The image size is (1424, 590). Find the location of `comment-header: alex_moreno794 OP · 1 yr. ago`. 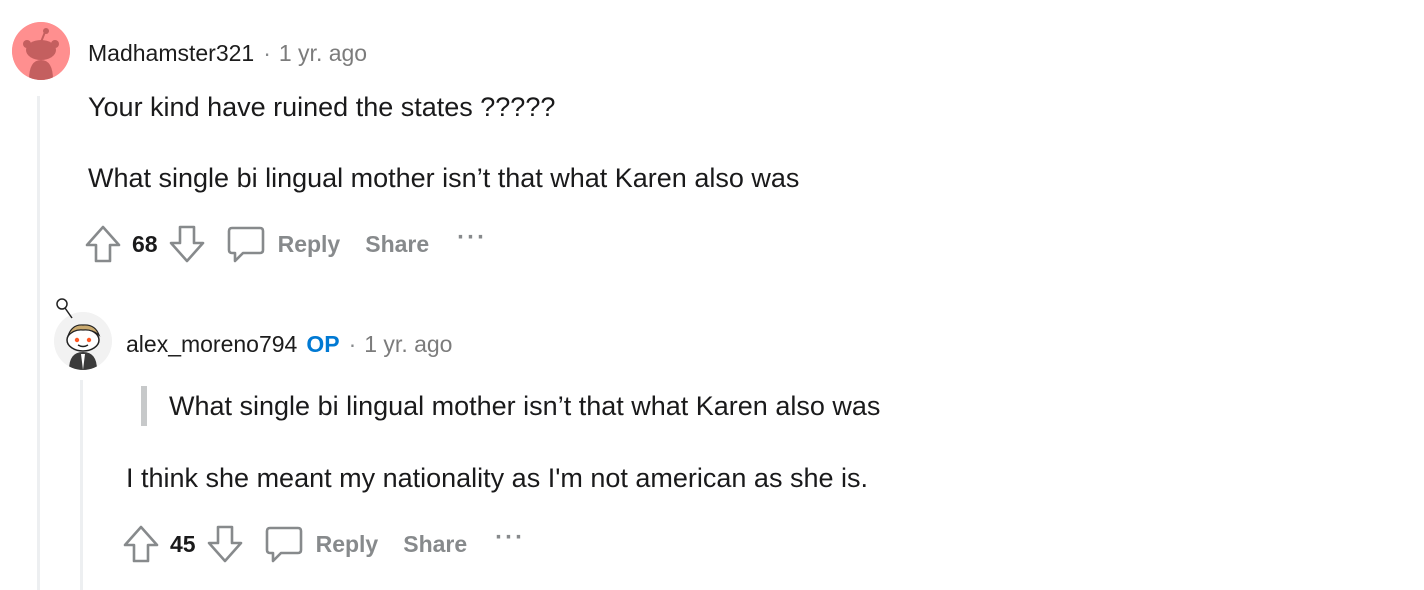

comment-header: alex_moreno794 OP · 1 yr. ago is located at coordinates (289, 344).